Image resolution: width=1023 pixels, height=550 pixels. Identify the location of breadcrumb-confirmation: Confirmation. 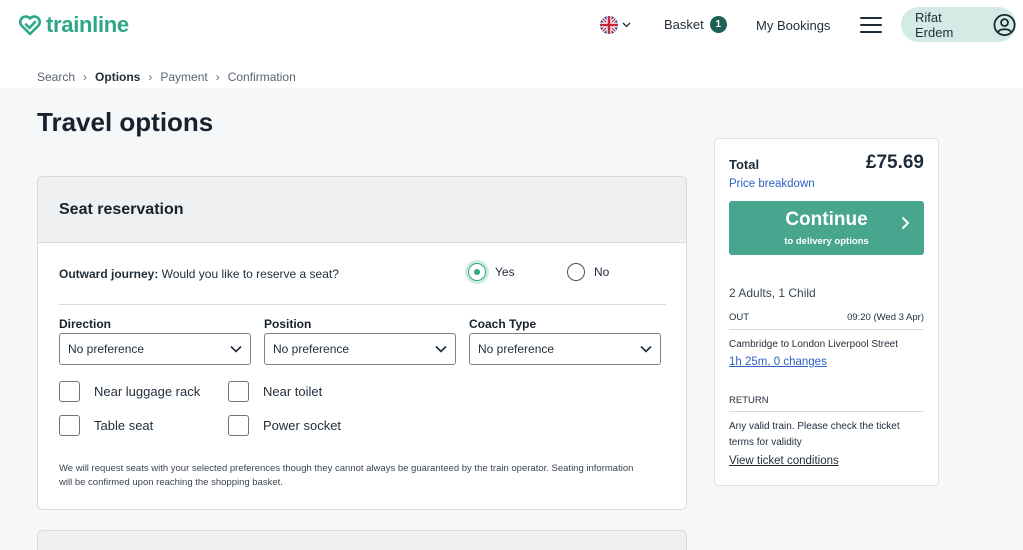
(261, 77).